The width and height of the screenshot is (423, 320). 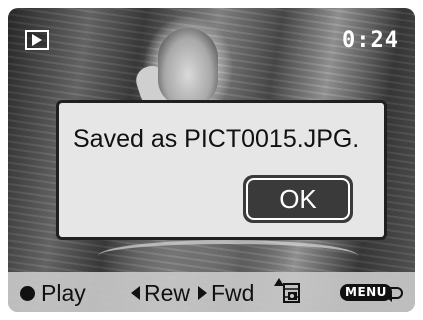 I want to click on left-arrow-icon, so click(x=135, y=293).